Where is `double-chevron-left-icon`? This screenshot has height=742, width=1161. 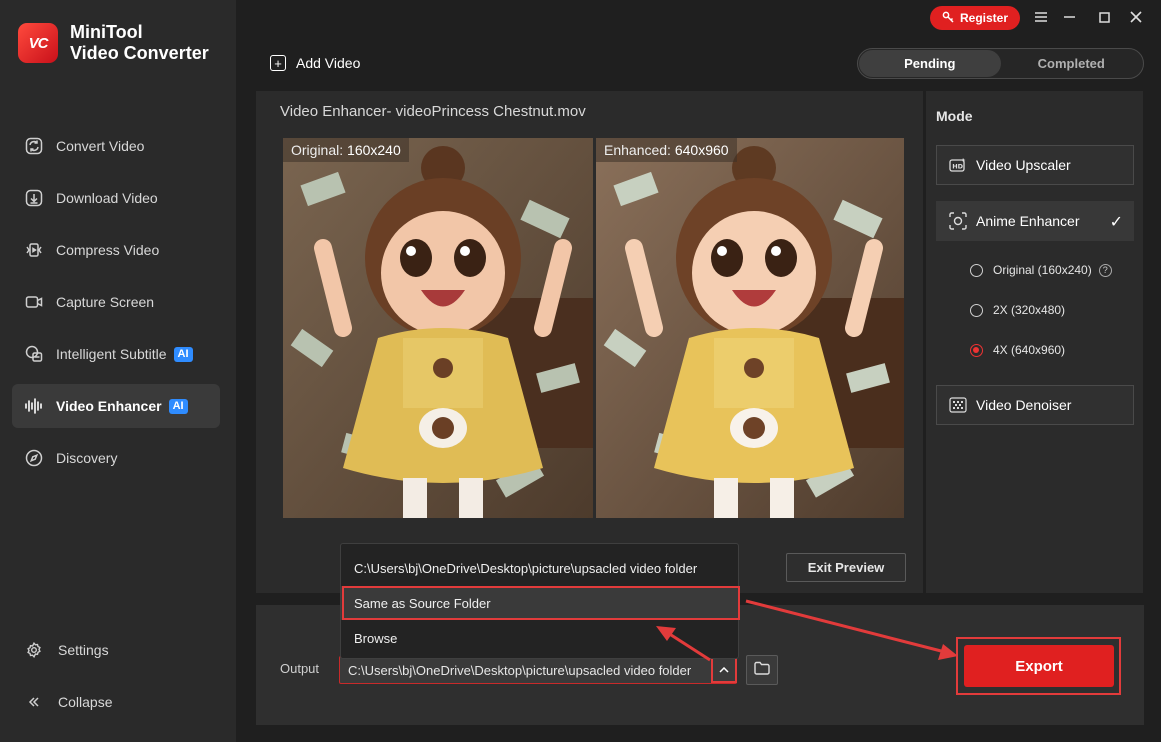
double-chevron-left-icon is located at coordinates (34, 702).